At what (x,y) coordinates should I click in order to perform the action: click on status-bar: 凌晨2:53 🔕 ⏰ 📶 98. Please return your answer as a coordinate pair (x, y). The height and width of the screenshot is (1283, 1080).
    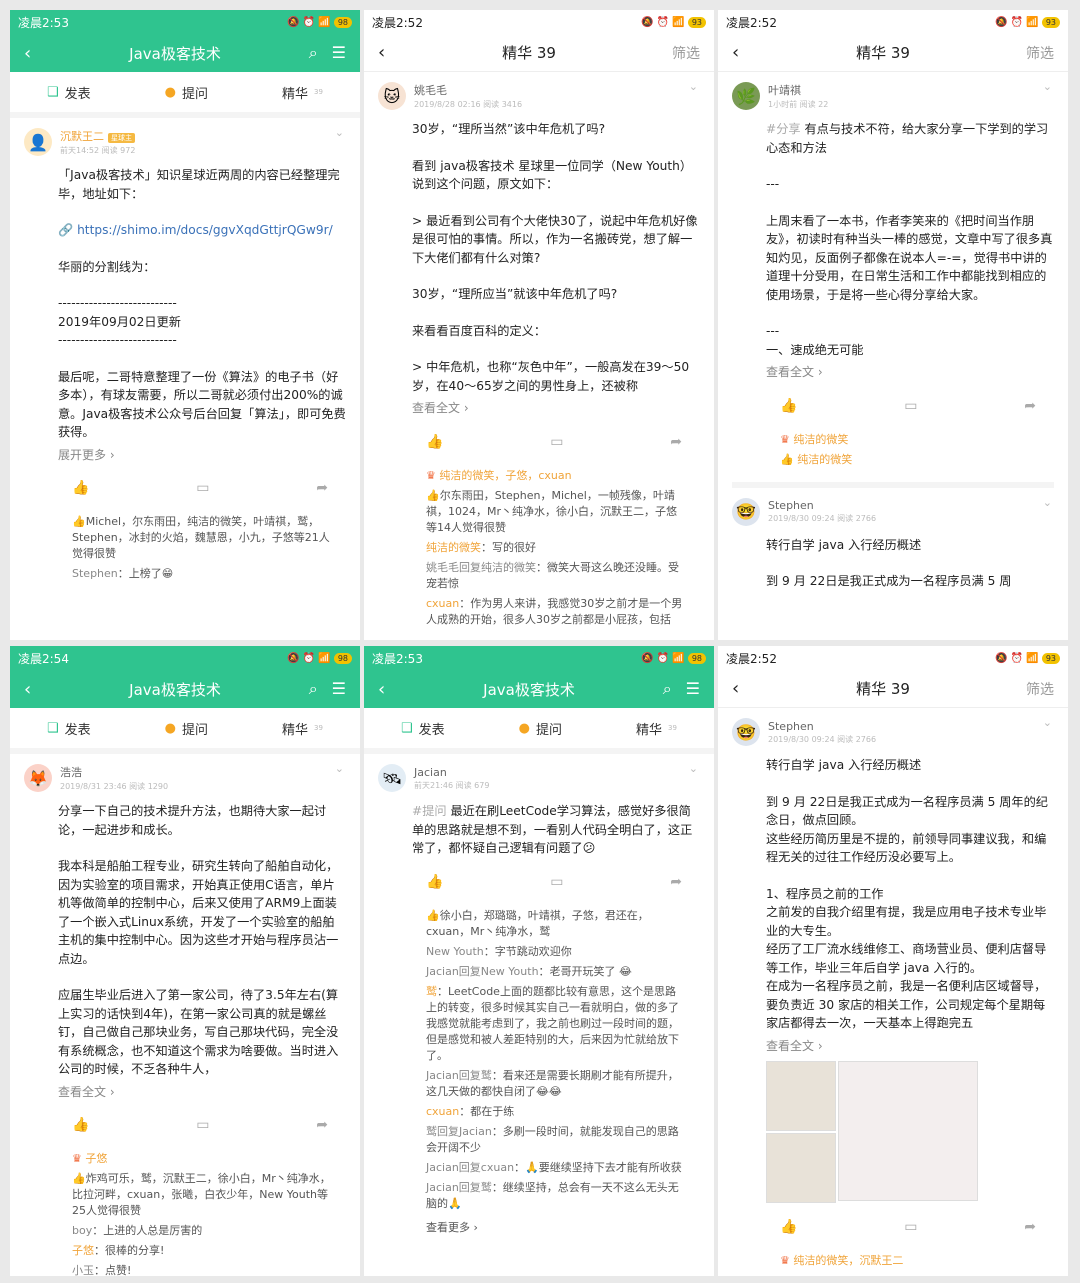
    Looking at the image, I should click on (539, 658).